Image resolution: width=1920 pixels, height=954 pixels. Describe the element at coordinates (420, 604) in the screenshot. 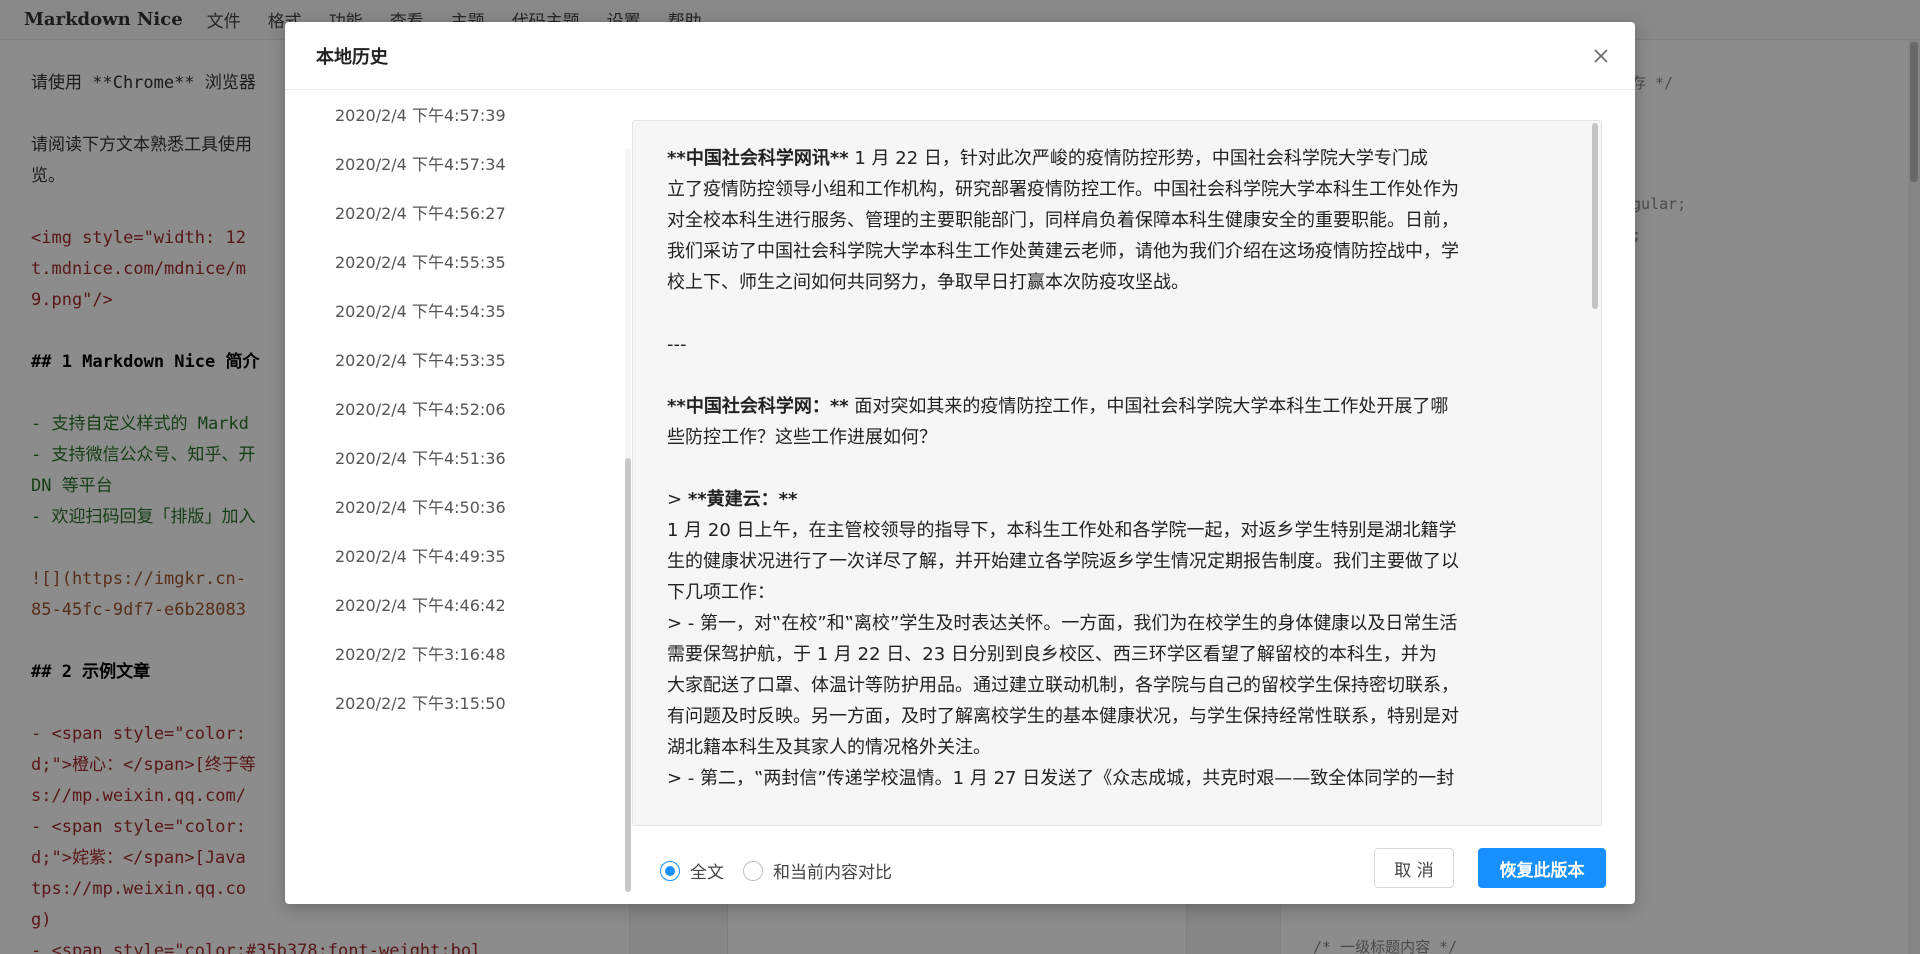

I see `history-item: 2020/2/4 下午4:46:42` at that location.